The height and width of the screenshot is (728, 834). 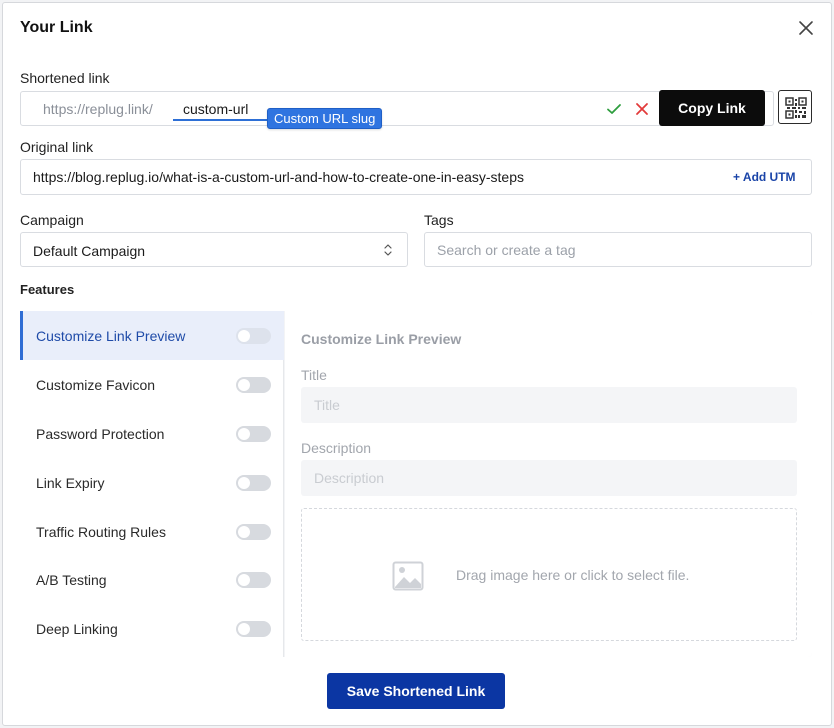 What do you see at coordinates (764, 177) in the screenshot?
I see `add-utm-link: + Add UTM` at bounding box center [764, 177].